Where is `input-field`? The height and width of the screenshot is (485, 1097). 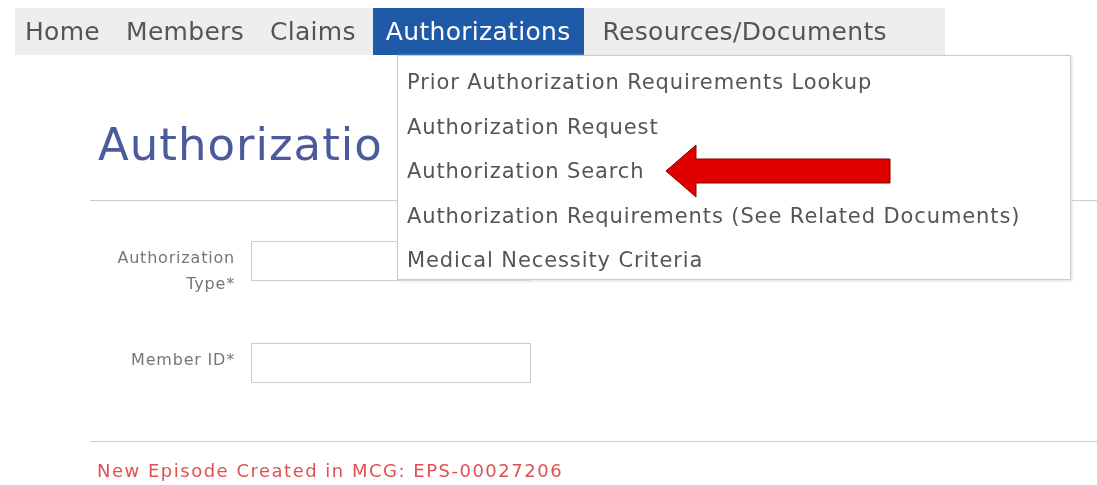 input-field is located at coordinates (391, 363).